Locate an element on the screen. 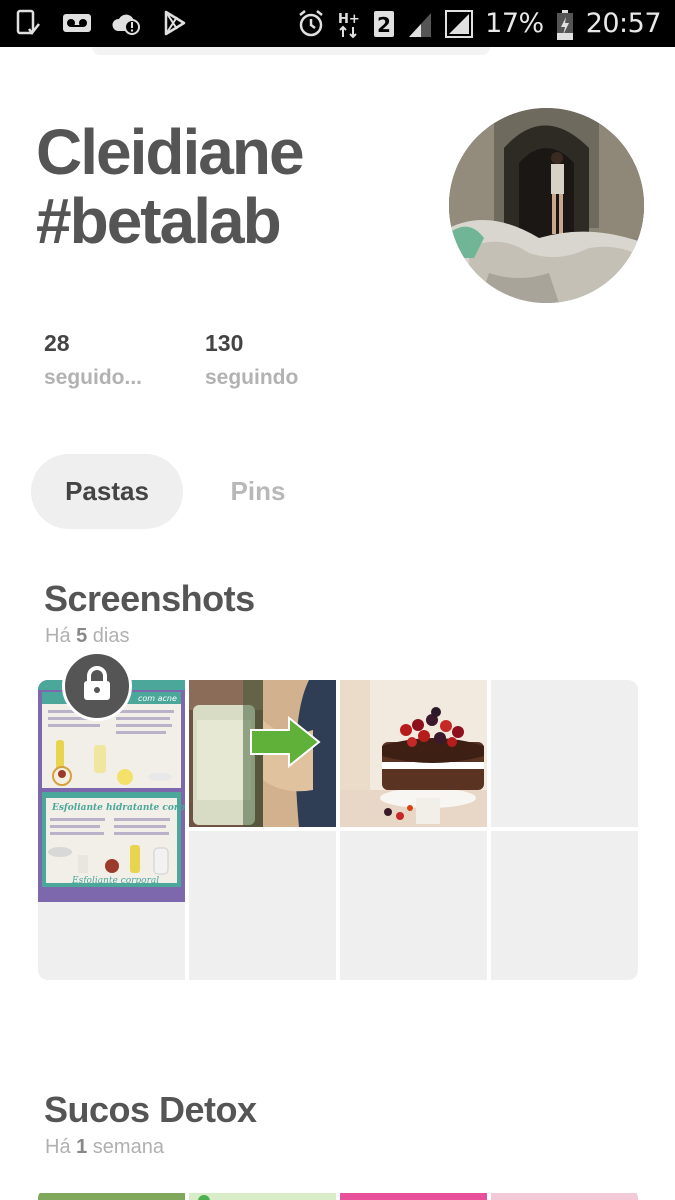 Image resolution: width=675 pixels, height=1200 pixels. board-meta-screenshots: Há 5 dias is located at coordinates (87, 636).